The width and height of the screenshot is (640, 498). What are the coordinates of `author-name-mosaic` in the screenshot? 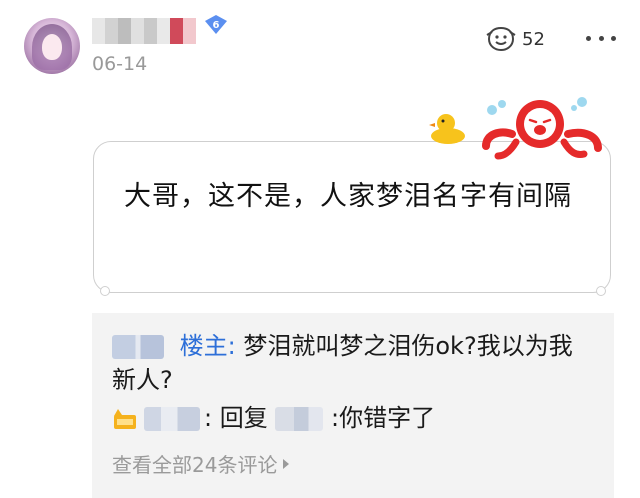 It's located at (144, 31).